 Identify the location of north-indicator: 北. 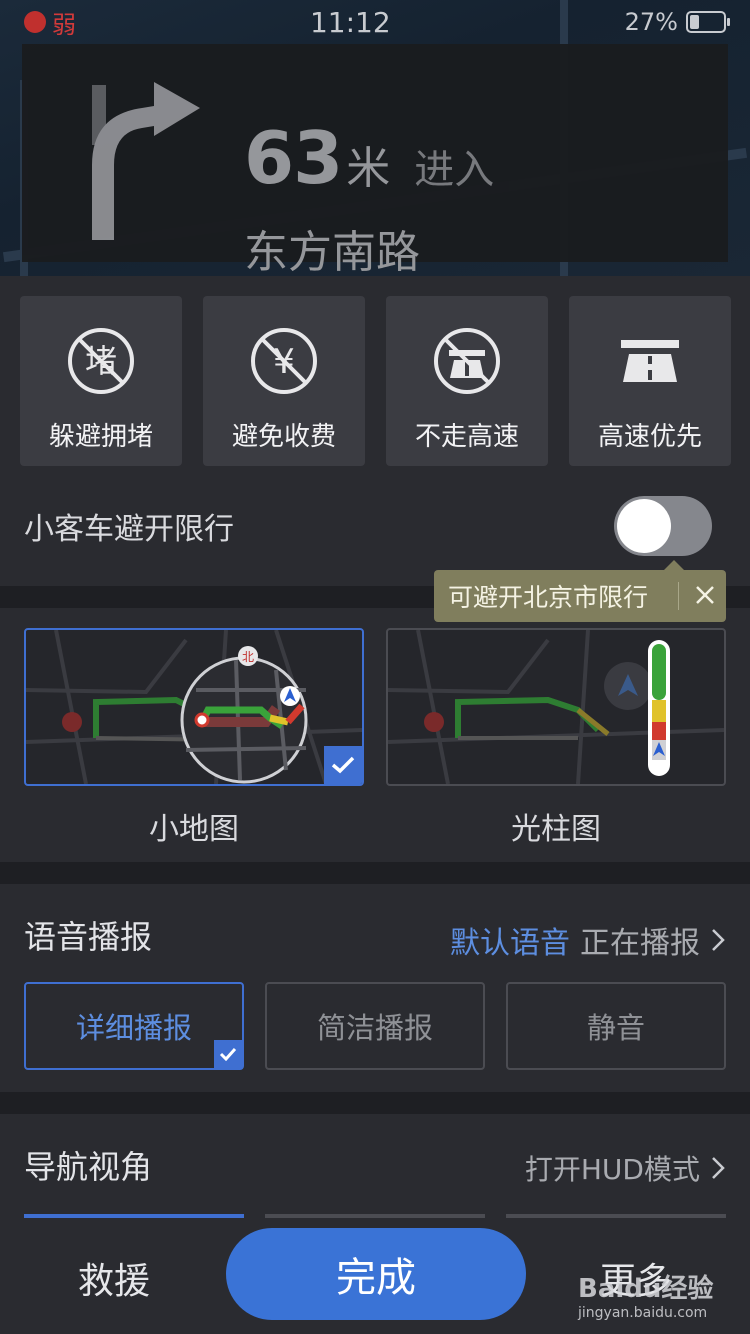
(248, 657).